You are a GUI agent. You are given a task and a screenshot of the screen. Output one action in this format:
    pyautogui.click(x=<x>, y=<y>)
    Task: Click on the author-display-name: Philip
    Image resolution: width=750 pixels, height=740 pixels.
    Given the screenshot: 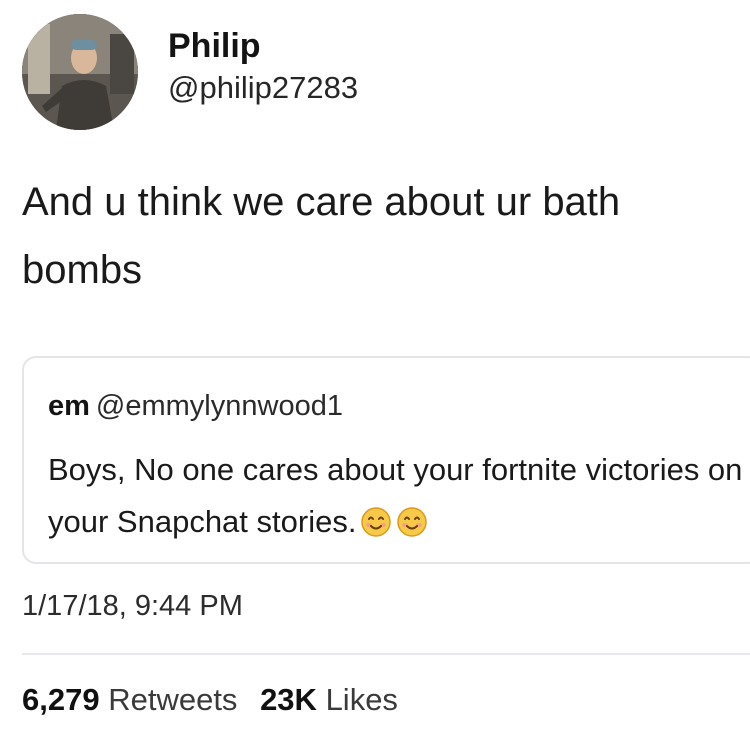 What is the action you would take?
    pyautogui.click(x=263, y=46)
    